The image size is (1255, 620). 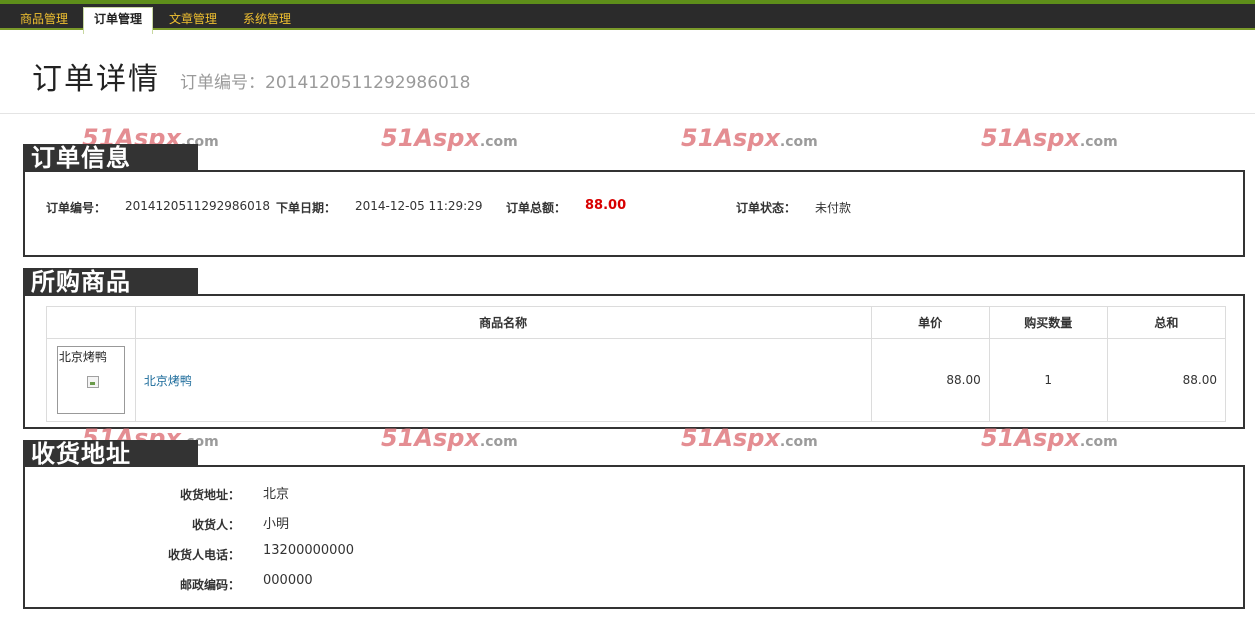 I want to click on product-name-cell: 北京烤鸭, so click(x=503, y=380).